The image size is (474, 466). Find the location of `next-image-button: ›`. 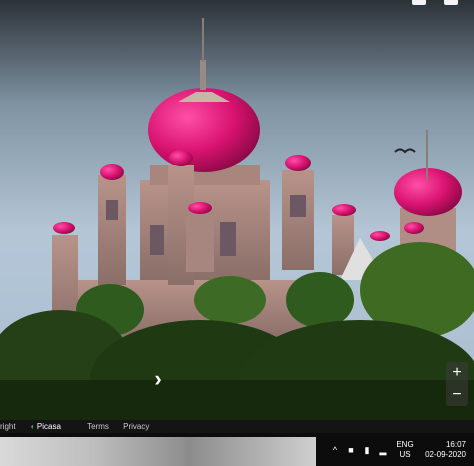

next-image-button: › is located at coordinates (158, 379).